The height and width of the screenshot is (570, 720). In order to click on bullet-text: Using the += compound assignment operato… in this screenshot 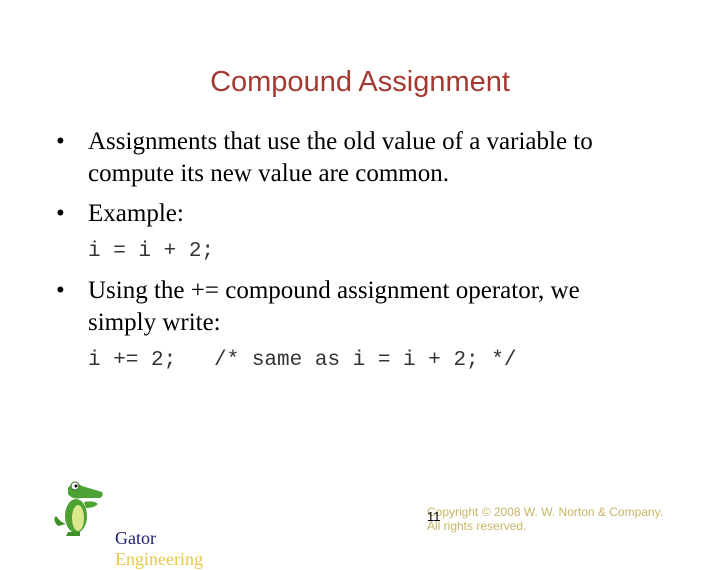, I will do `click(334, 306)`.